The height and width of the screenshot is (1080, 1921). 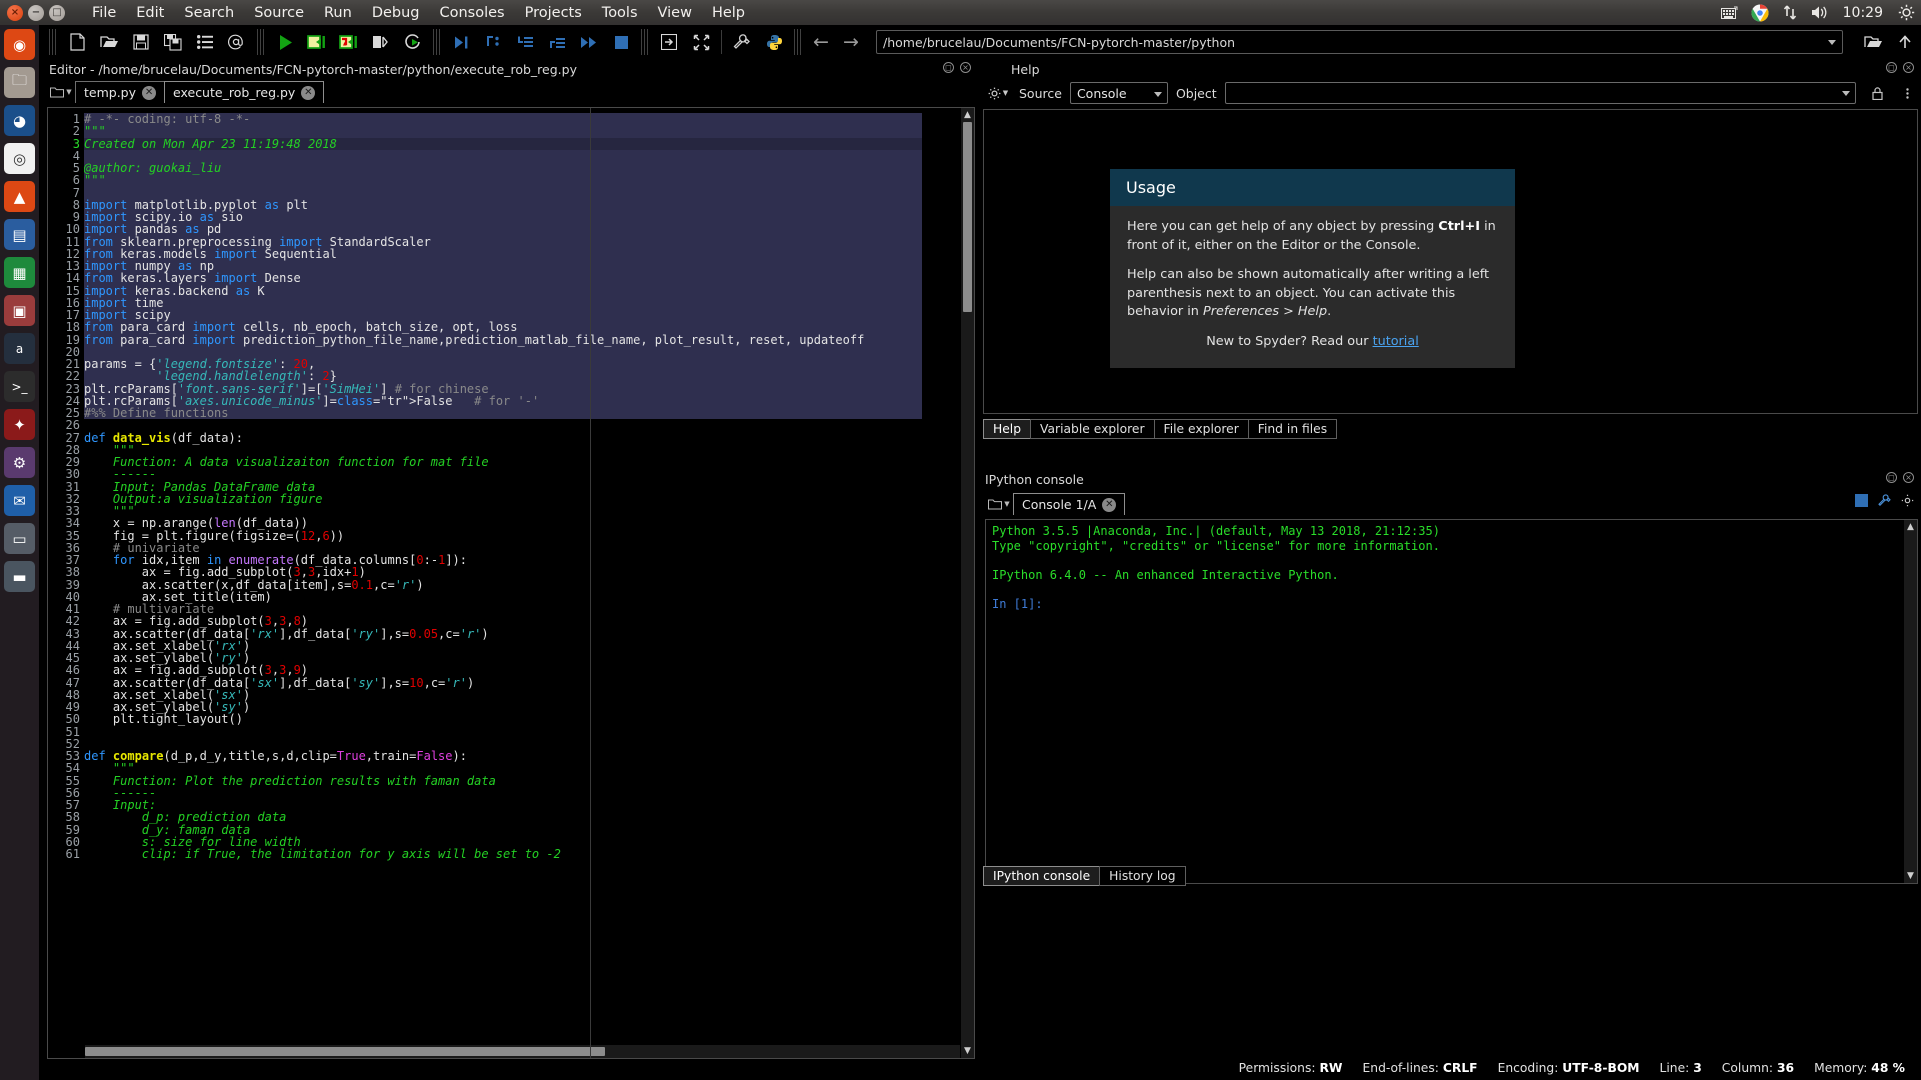 What do you see at coordinates (553, 13) in the screenshot?
I see `menu-item-projects: Projects` at bounding box center [553, 13].